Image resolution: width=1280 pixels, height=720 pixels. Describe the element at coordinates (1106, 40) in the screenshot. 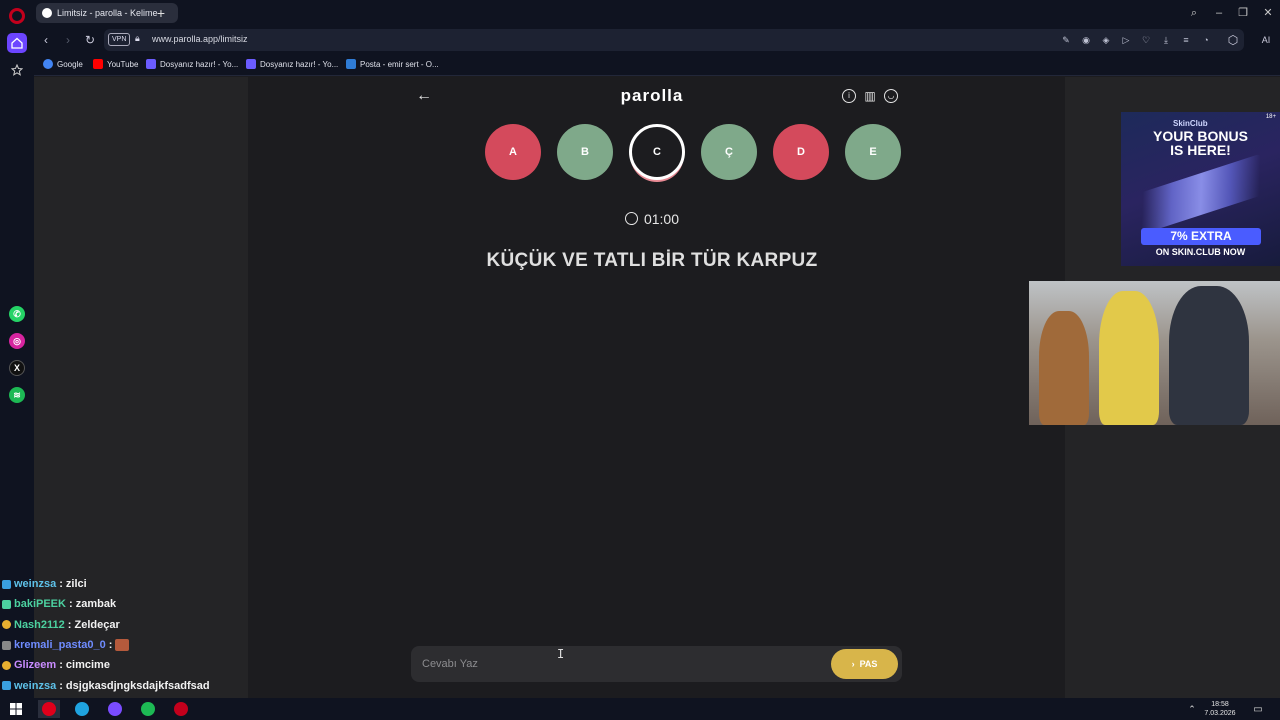

I see `shield-icon: ◈` at that location.